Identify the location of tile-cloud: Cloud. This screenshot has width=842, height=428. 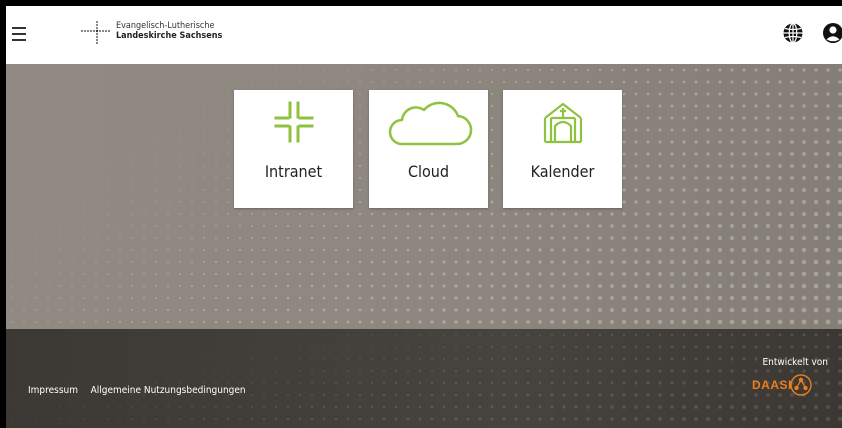
(428, 149).